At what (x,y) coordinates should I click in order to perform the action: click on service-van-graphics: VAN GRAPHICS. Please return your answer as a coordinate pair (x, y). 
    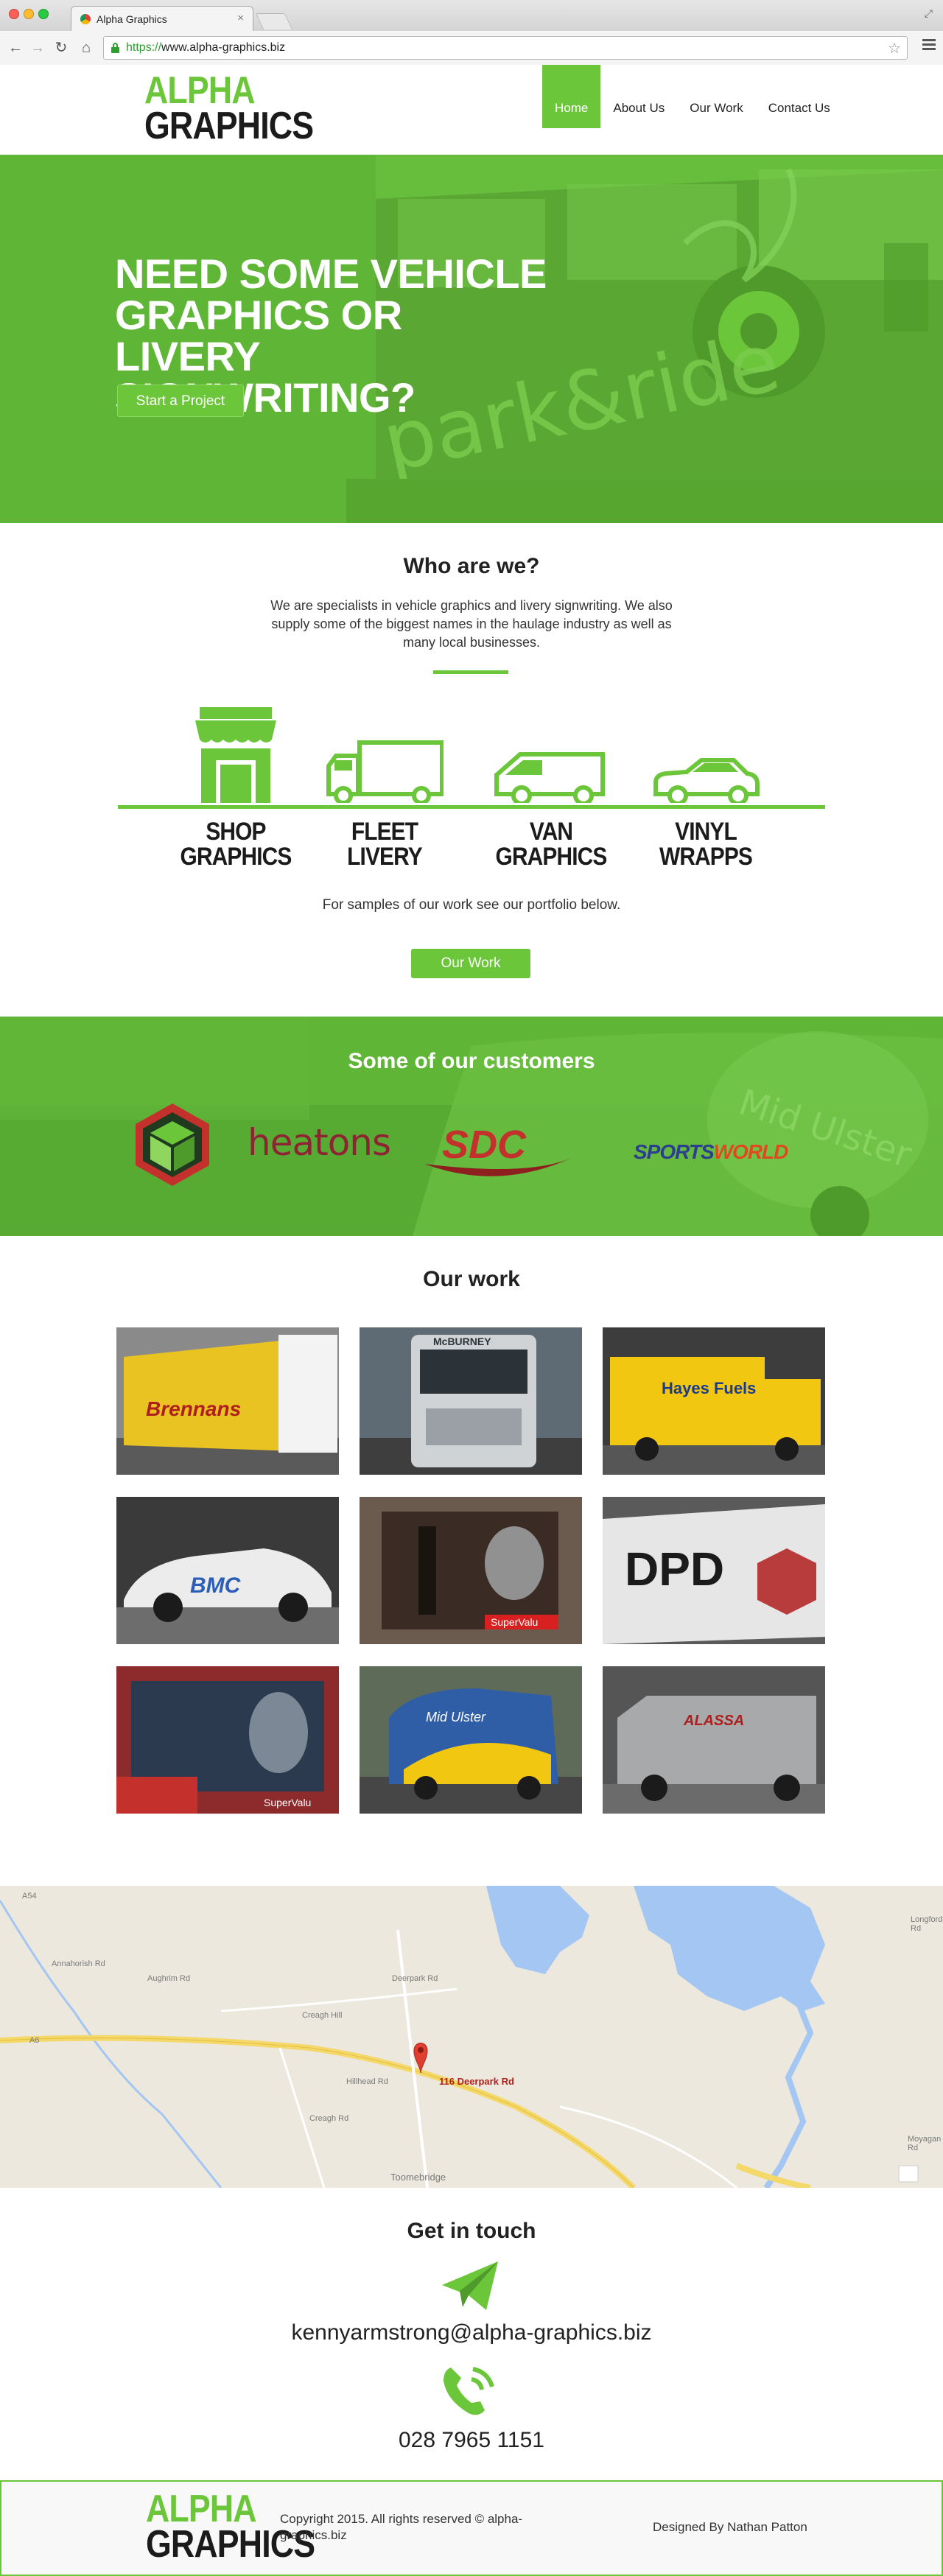
    Looking at the image, I should click on (551, 788).